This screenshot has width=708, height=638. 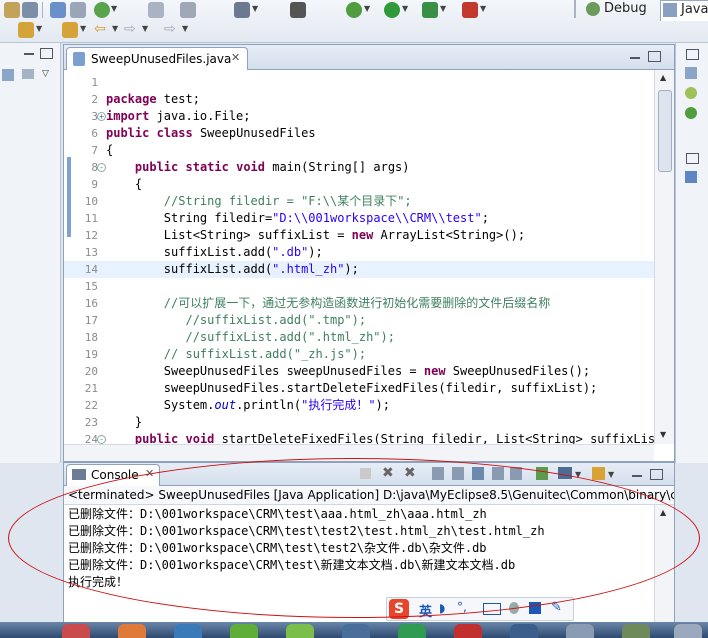 I want to click on code-line: 10 //String filedir = "F:\\某个目录下";, so click(x=359, y=201).